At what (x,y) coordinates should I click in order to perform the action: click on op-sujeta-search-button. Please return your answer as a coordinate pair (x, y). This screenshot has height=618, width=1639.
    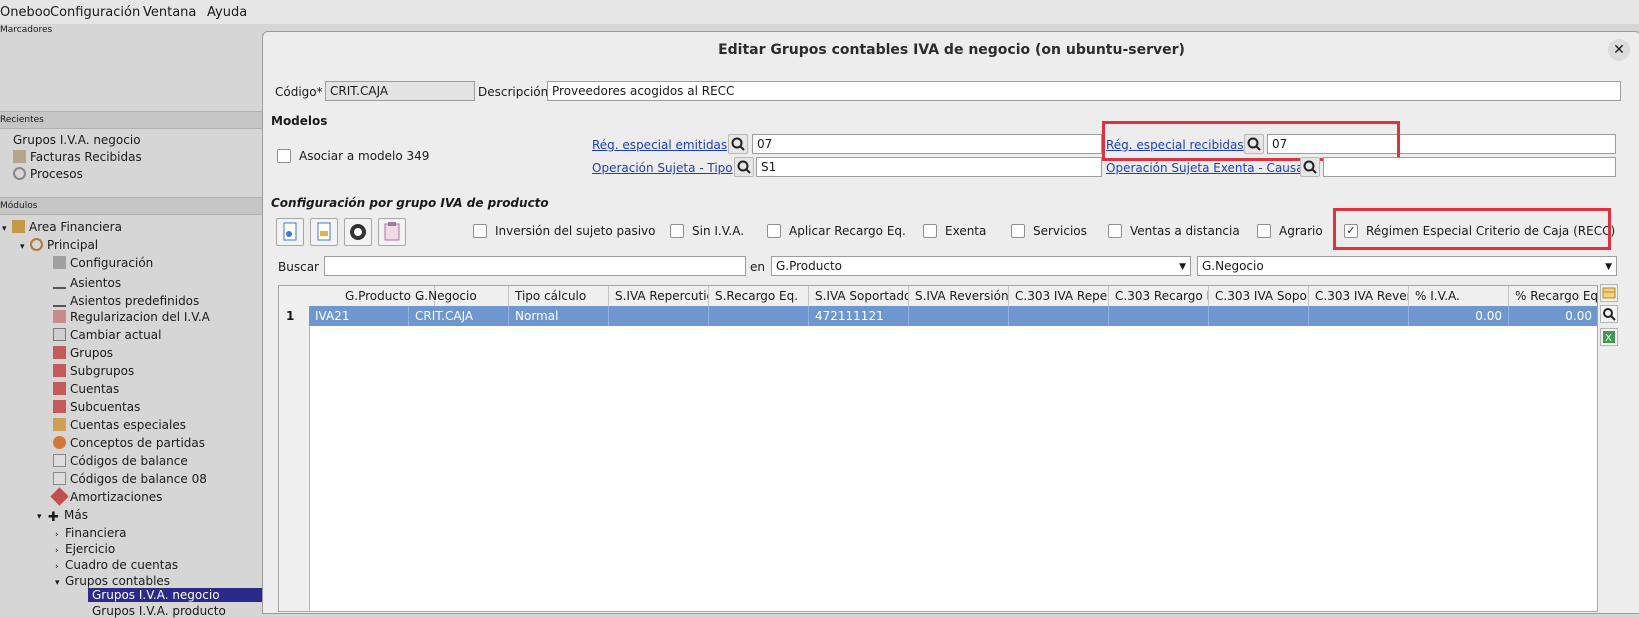
    Looking at the image, I should click on (744, 167).